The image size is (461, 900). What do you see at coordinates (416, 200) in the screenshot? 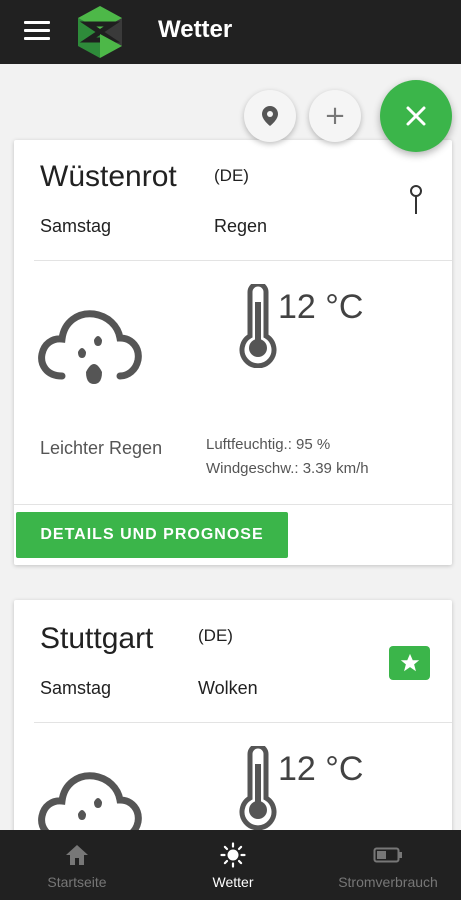
I see `pin-icon` at bounding box center [416, 200].